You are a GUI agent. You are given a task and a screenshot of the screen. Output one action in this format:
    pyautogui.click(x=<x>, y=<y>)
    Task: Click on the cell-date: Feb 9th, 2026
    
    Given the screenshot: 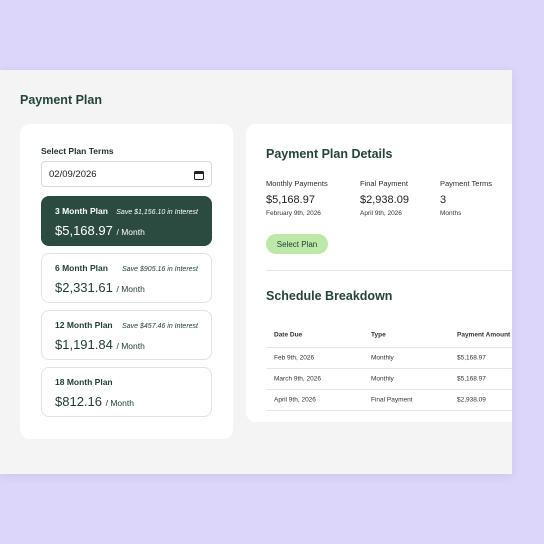 What is the action you would take?
    pyautogui.click(x=294, y=358)
    